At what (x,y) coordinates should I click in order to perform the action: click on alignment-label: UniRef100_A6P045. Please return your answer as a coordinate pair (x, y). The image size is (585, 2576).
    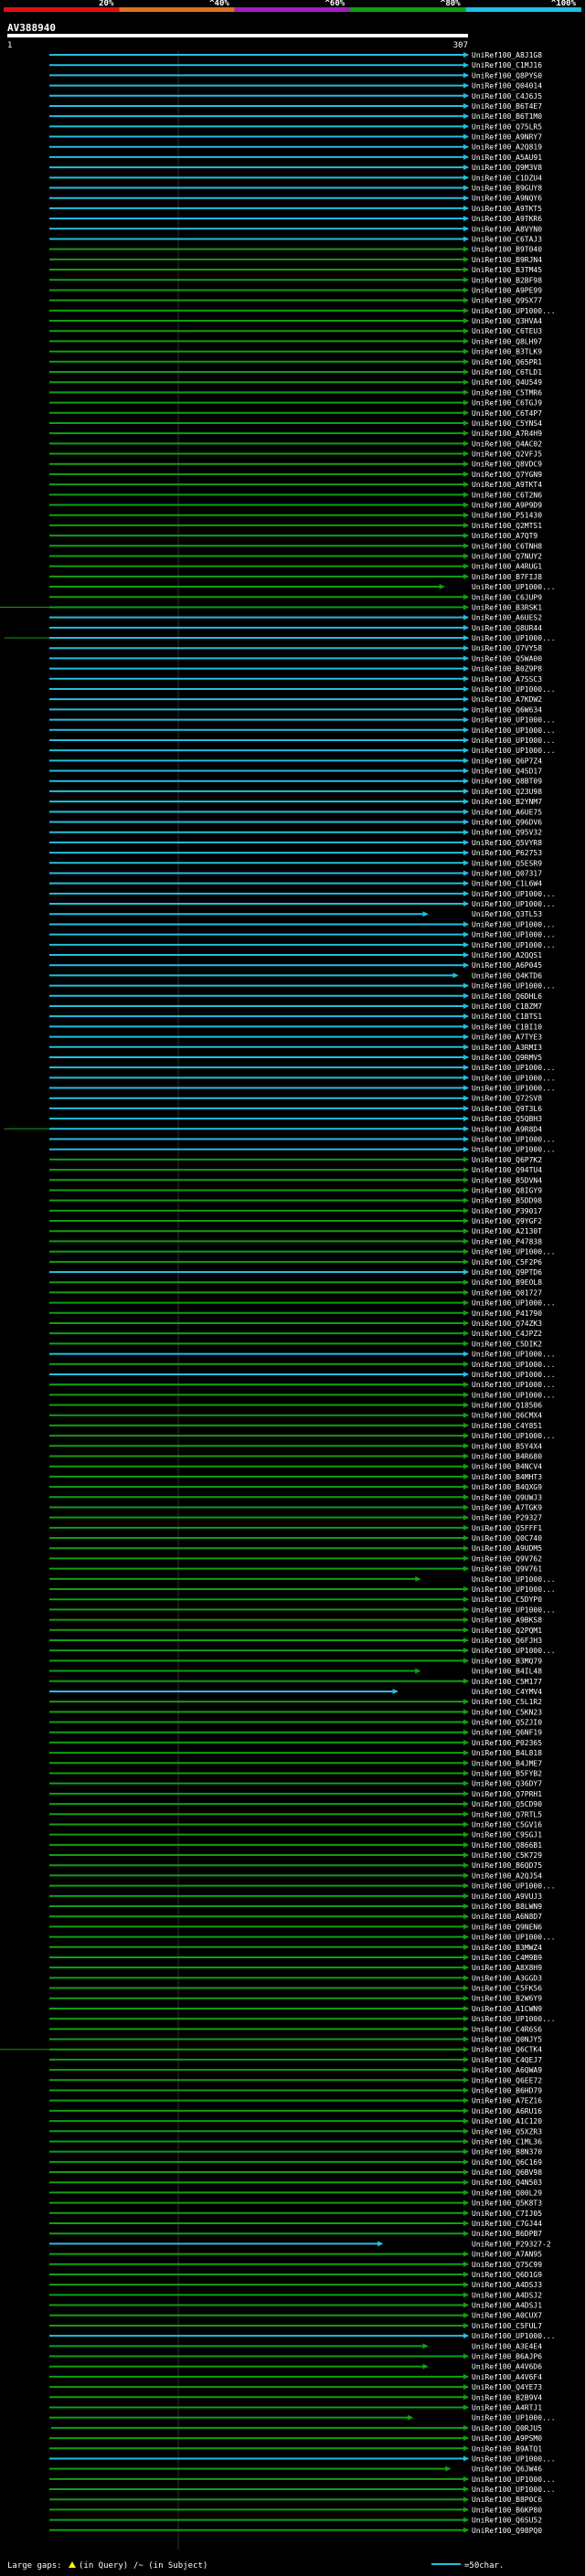
    Looking at the image, I should click on (507, 965).